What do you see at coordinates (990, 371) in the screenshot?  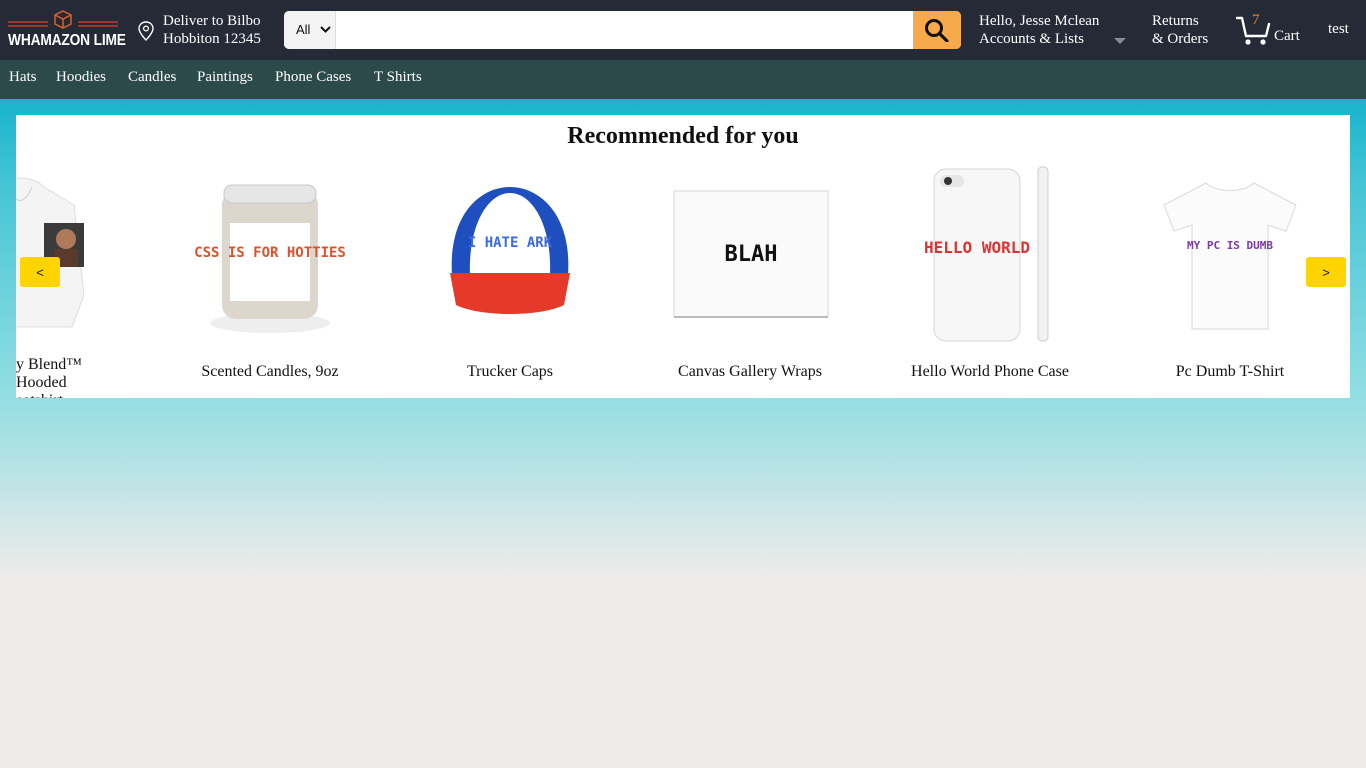 I see `product-name: Hello World Phone Case` at bounding box center [990, 371].